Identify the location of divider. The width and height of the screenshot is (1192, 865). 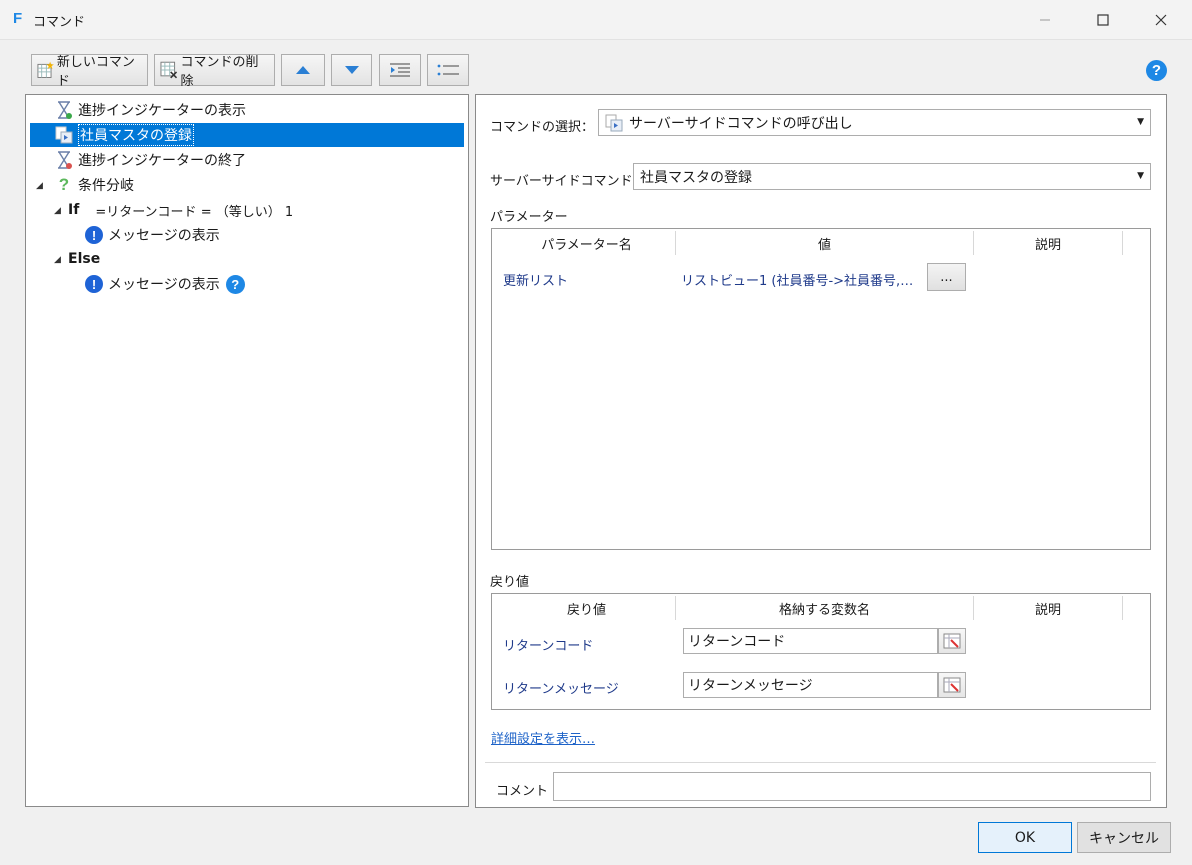
(820, 762).